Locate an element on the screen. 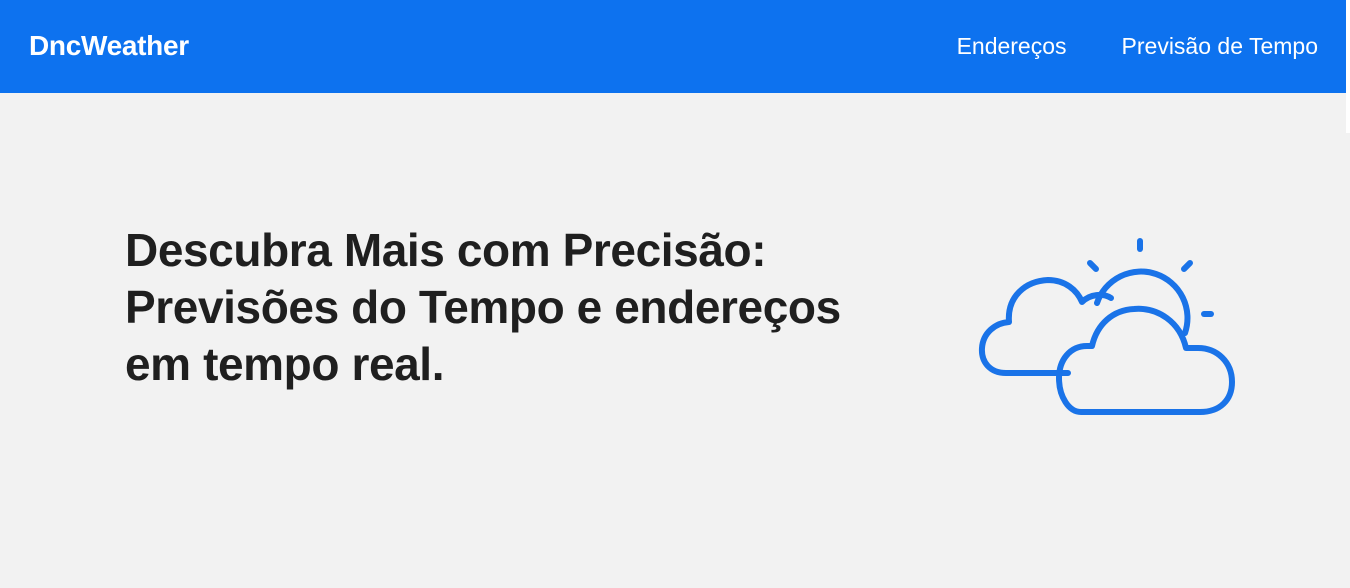 Image resolution: width=1350 pixels, height=588 pixels. nav-link-previsao-de-tempo: Previsão de Tempo is located at coordinates (1220, 46).